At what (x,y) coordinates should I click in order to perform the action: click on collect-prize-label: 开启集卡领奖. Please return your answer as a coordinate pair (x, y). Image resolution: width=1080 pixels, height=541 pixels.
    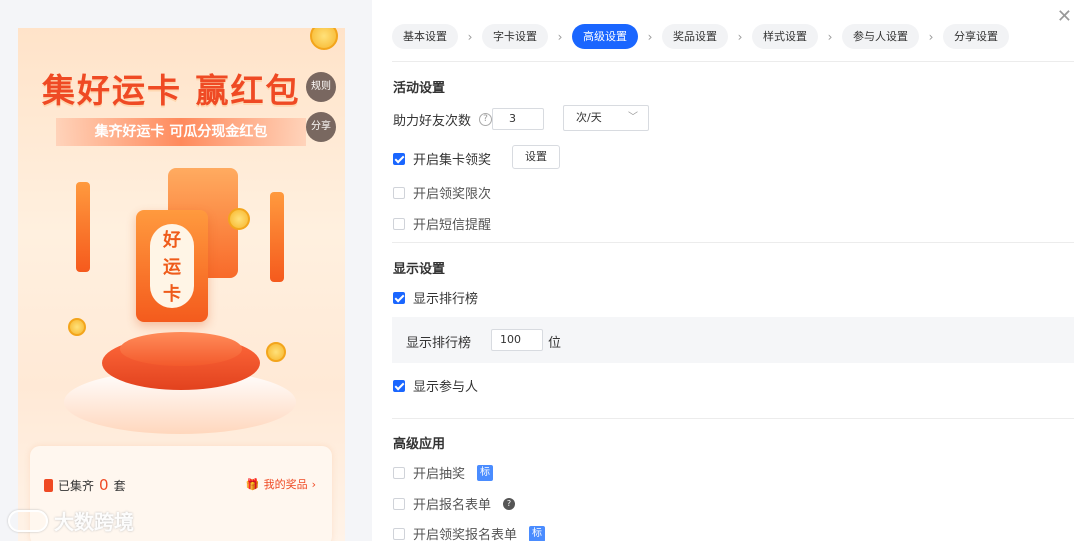
    Looking at the image, I should click on (452, 160).